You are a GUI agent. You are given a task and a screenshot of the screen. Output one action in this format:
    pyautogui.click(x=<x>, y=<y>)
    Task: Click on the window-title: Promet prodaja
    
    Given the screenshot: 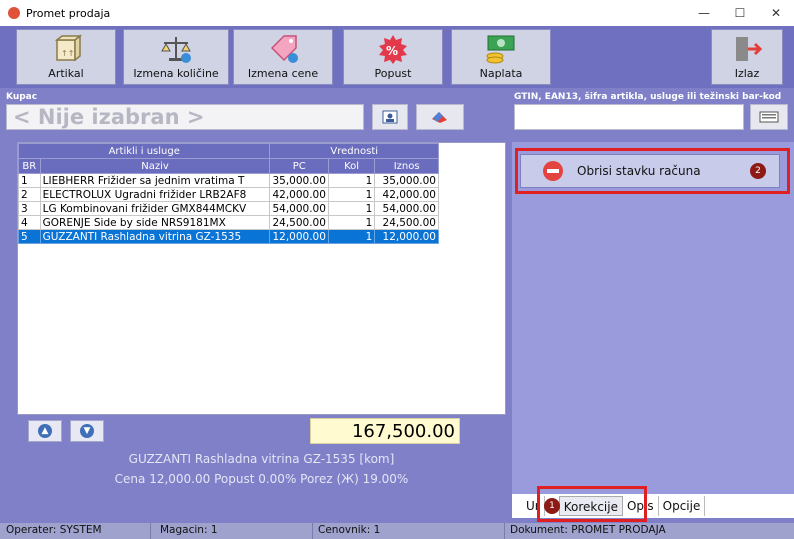 What is the action you would take?
    pyautogui.click(x=68, y=13)
    